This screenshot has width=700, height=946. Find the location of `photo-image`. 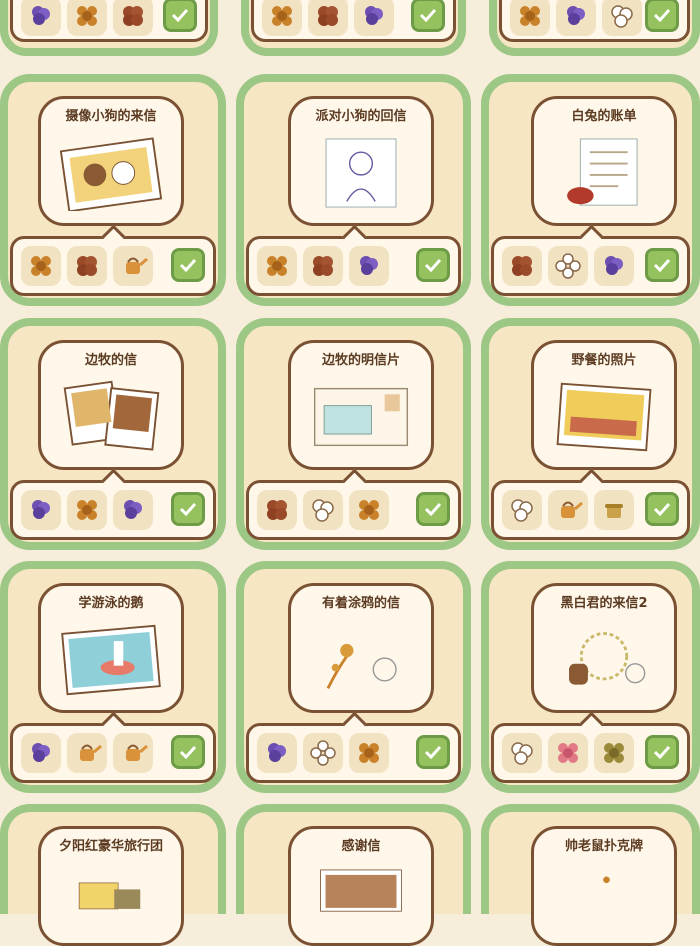

photo-image is located at coordinates (111, 174).